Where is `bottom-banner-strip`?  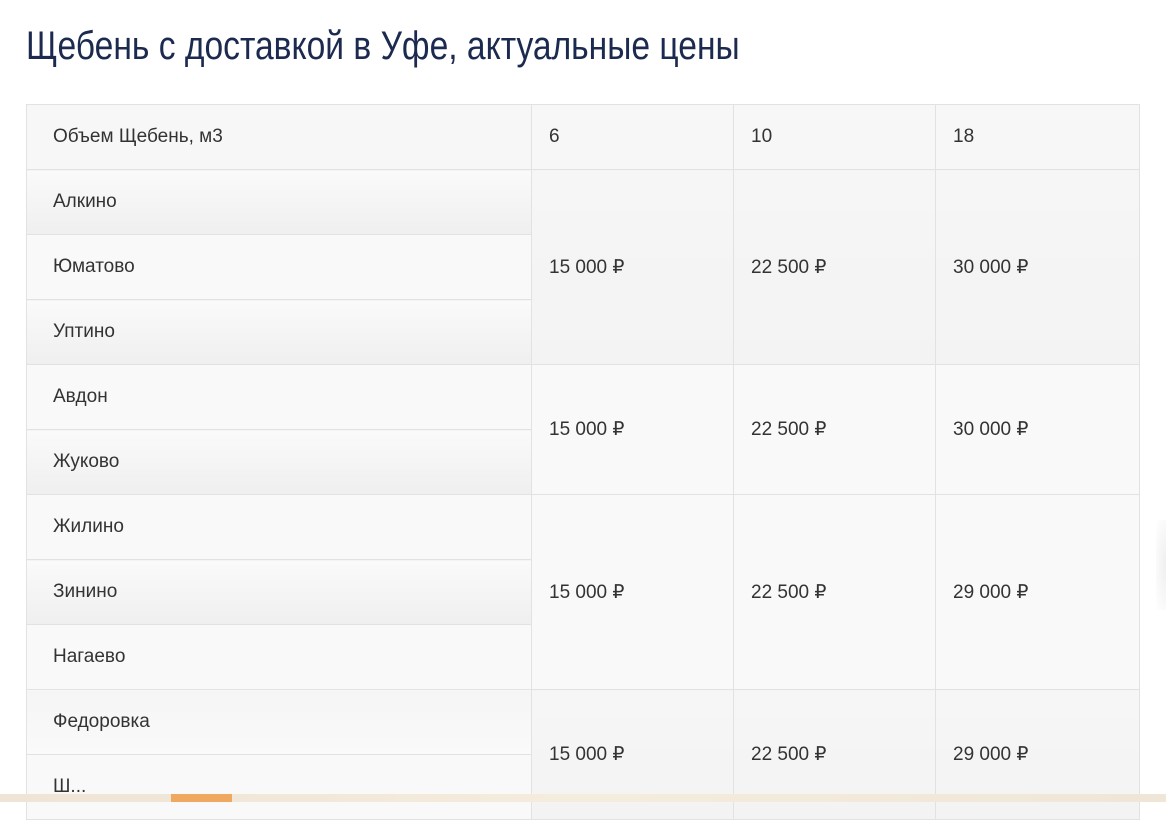 bottom-banner-strip is located at coordinates (583, 798).